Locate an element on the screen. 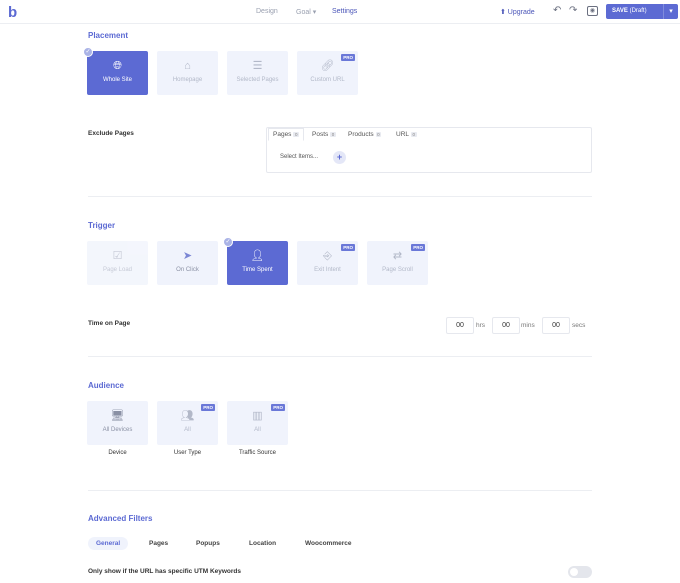 The width and height of the screenshot is (680, 583). preview-icon: ◉ is located at coordinates (592, 11).